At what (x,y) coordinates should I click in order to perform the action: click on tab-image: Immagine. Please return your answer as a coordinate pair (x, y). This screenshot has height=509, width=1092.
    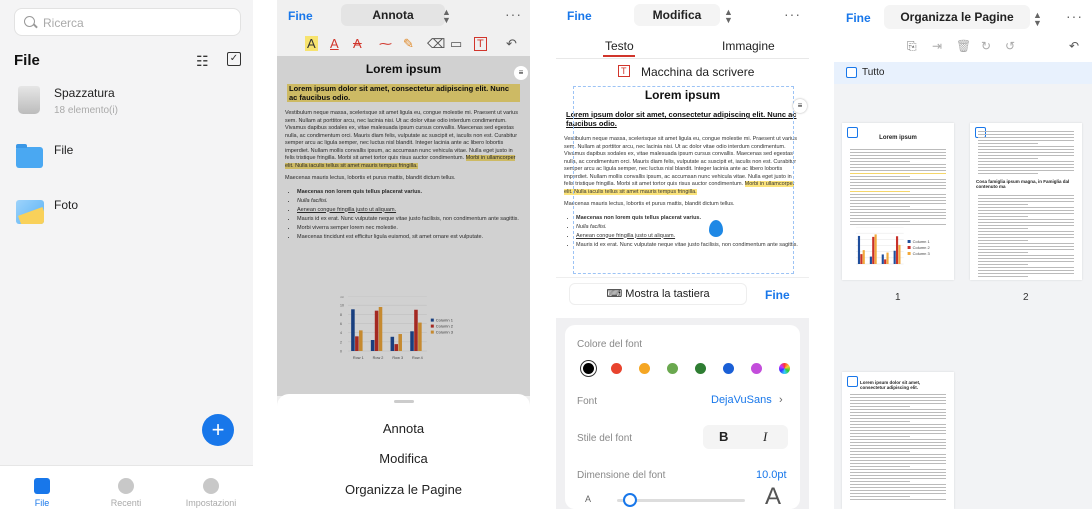
    Looking at the image, I should click on (748, 46).